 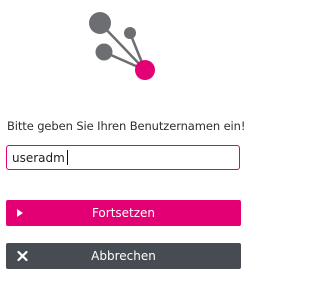 What do you see at coordinates (20, 213) in the screenshot?
I see `play-arrow-icon` at bounding box center [20, 213].